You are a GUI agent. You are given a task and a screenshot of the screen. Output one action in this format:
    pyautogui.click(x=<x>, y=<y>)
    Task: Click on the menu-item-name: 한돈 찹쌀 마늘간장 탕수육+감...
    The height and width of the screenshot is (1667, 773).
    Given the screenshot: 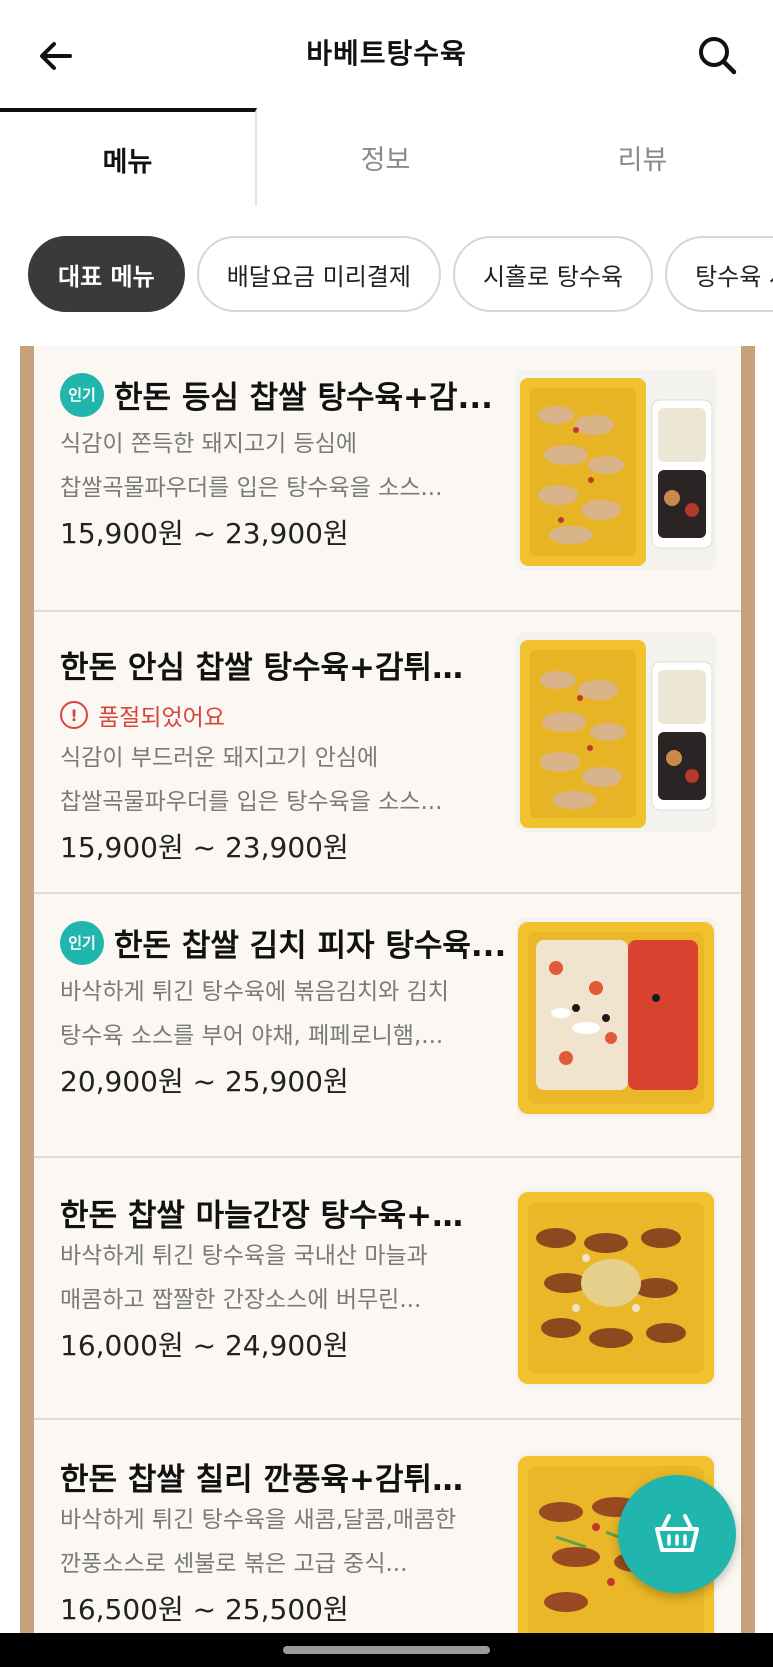 What is the action you would take?
    pyautogui.click(x=265, y=1216)
    